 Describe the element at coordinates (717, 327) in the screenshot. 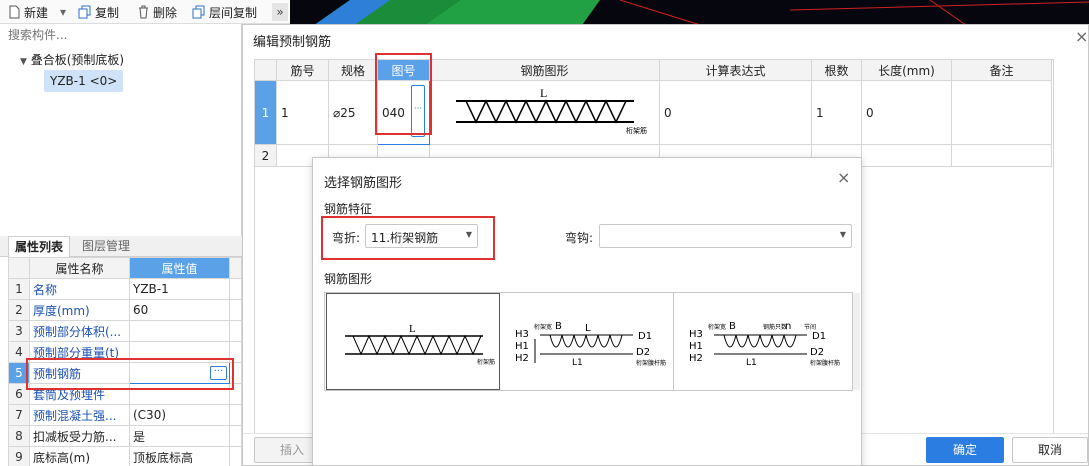

I see `shape3-top: 桁架宽` at that location.